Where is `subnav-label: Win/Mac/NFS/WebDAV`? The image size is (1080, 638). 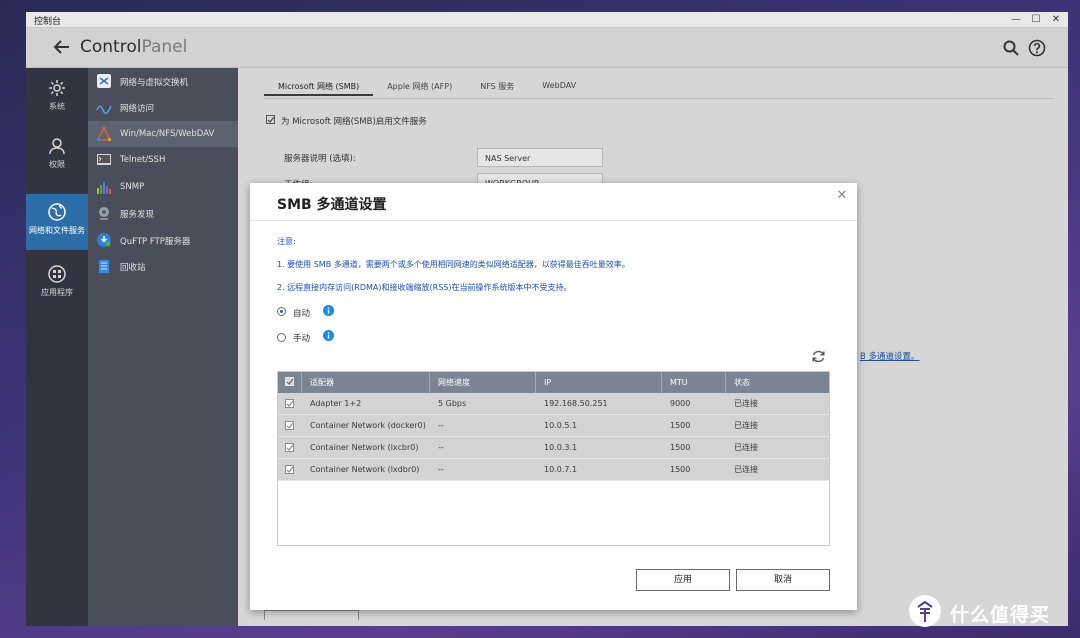 subnav-label: Win/Mac/NFS/WebDAV is located at coordinates (167, 134).